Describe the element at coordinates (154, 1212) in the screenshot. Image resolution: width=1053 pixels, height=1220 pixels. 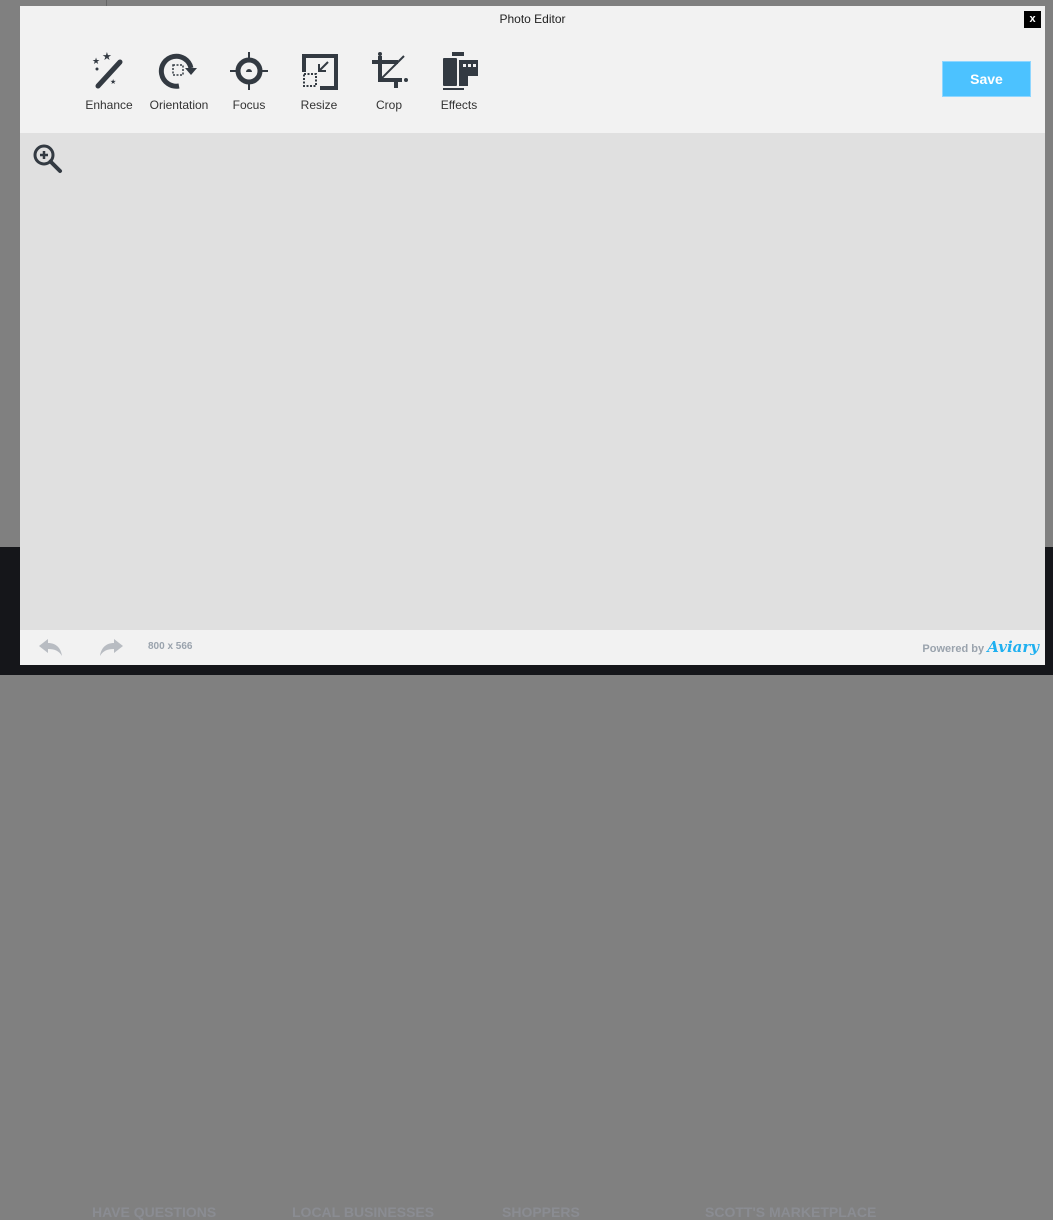
I see `nav-have-questions: HAVE QUESTIONS` at that location.